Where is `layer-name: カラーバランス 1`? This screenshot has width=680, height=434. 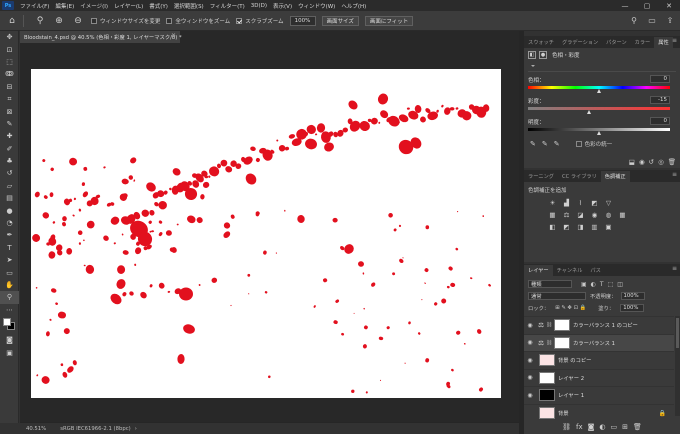 layer-name: カラーバランス 1 is located at coordinates (594, 343).